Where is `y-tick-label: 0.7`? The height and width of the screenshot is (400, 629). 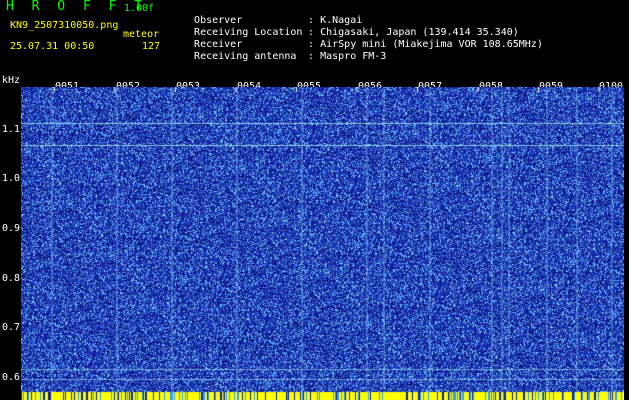
y-tick-label: 0.7 is located at coordinates (11, 327).